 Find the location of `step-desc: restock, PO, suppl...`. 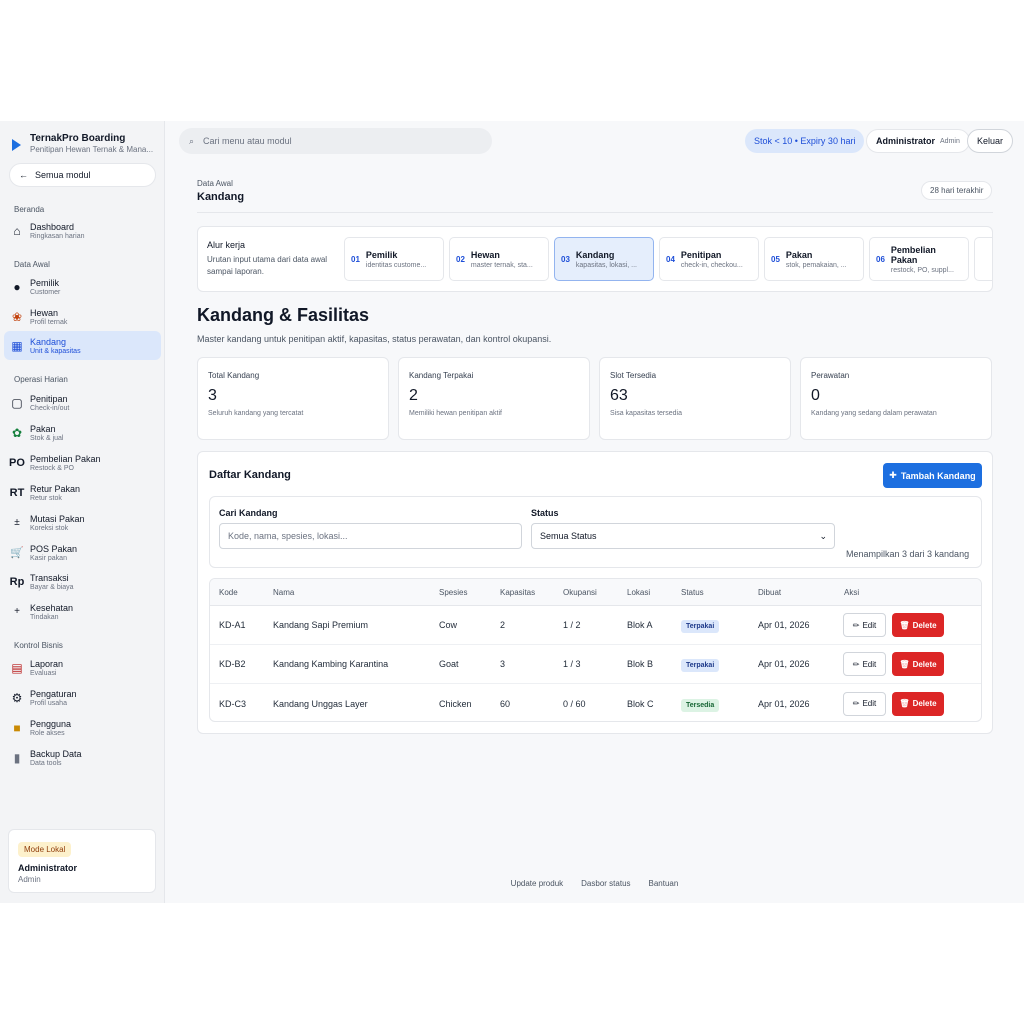

step-desc: restock, PO, suppl... is located at coordinates (922, 270).